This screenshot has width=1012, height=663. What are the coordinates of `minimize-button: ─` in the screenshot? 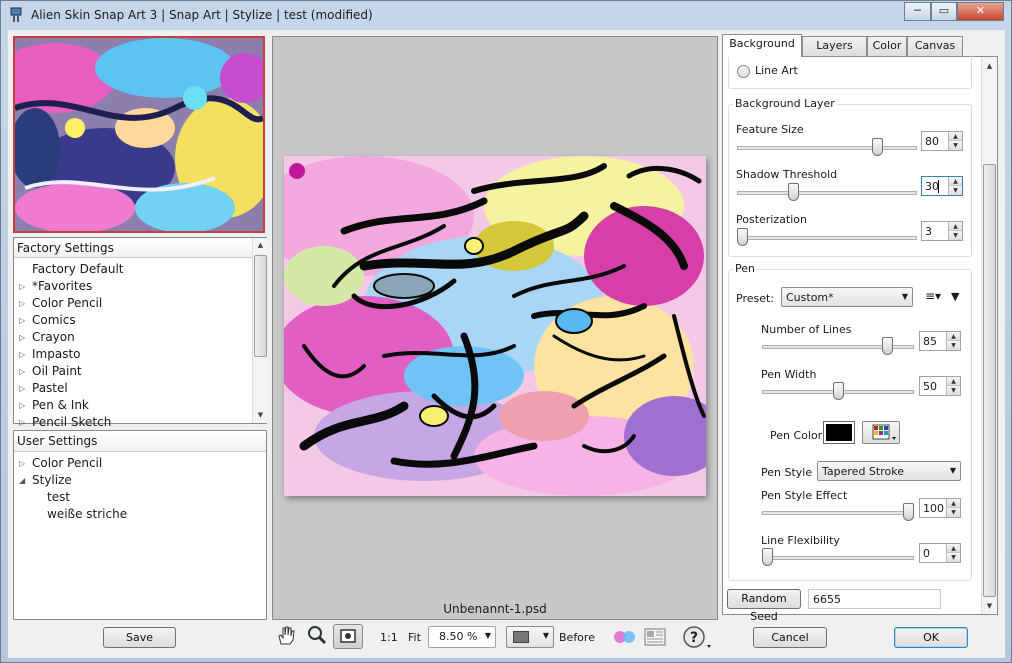 It's located at (917, 11).